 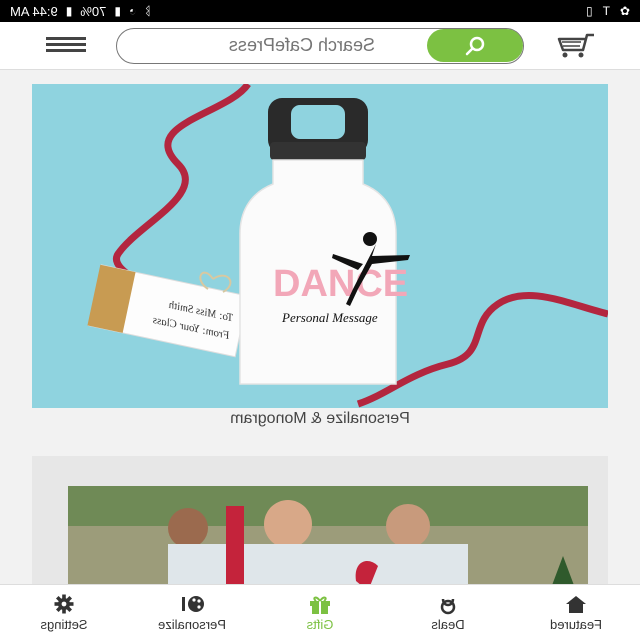 I want to click on battery-percent: 70%, so click(x=93, y=11).